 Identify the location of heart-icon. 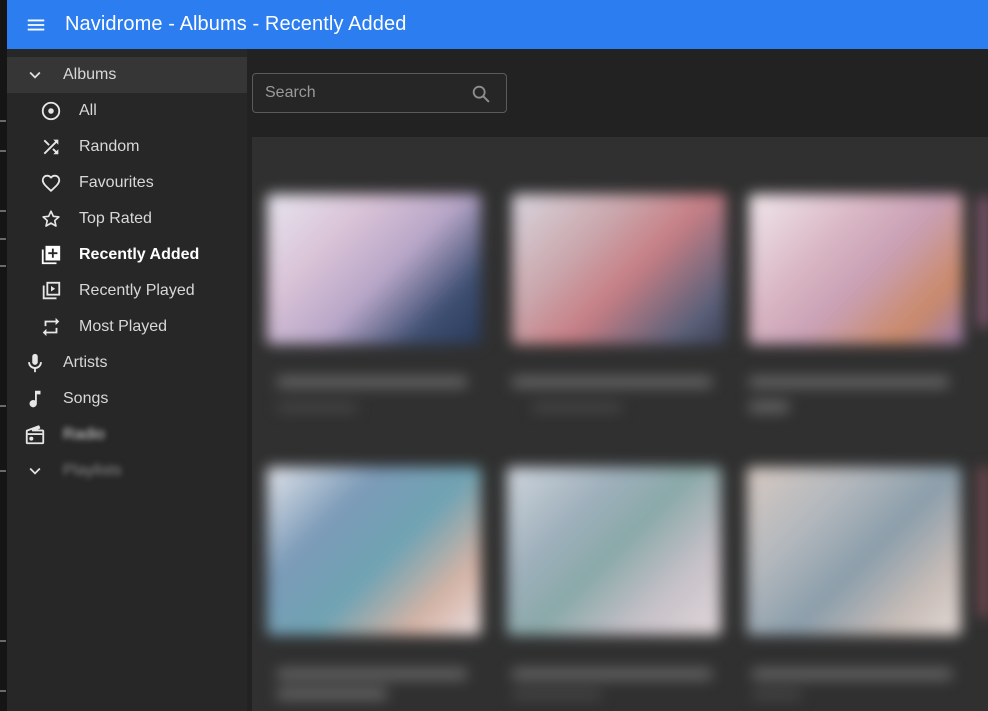
(51, 183).